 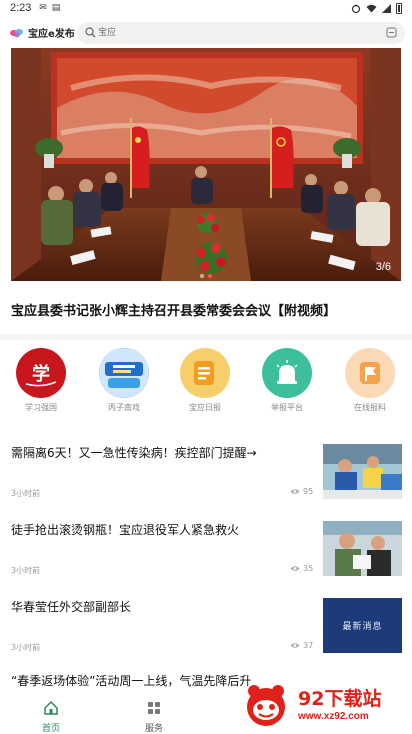 What do you see at coordinates (301, 491) in the screenshot?
I see `view-count: 95` at bounding box center [301, 491].